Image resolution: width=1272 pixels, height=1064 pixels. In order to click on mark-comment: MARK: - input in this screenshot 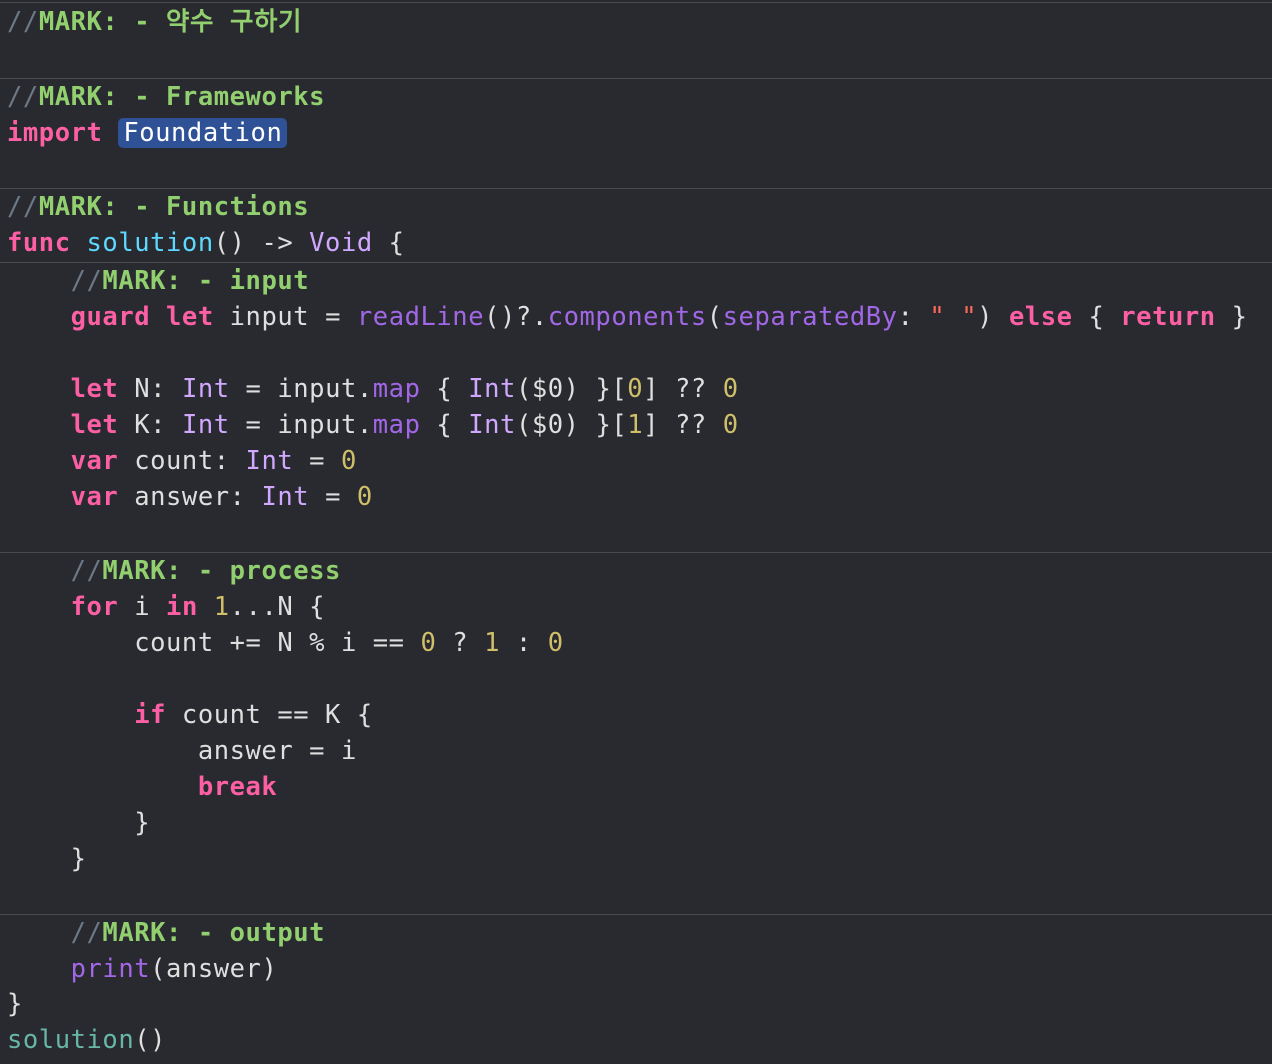, I will do `click(206, 281)`.